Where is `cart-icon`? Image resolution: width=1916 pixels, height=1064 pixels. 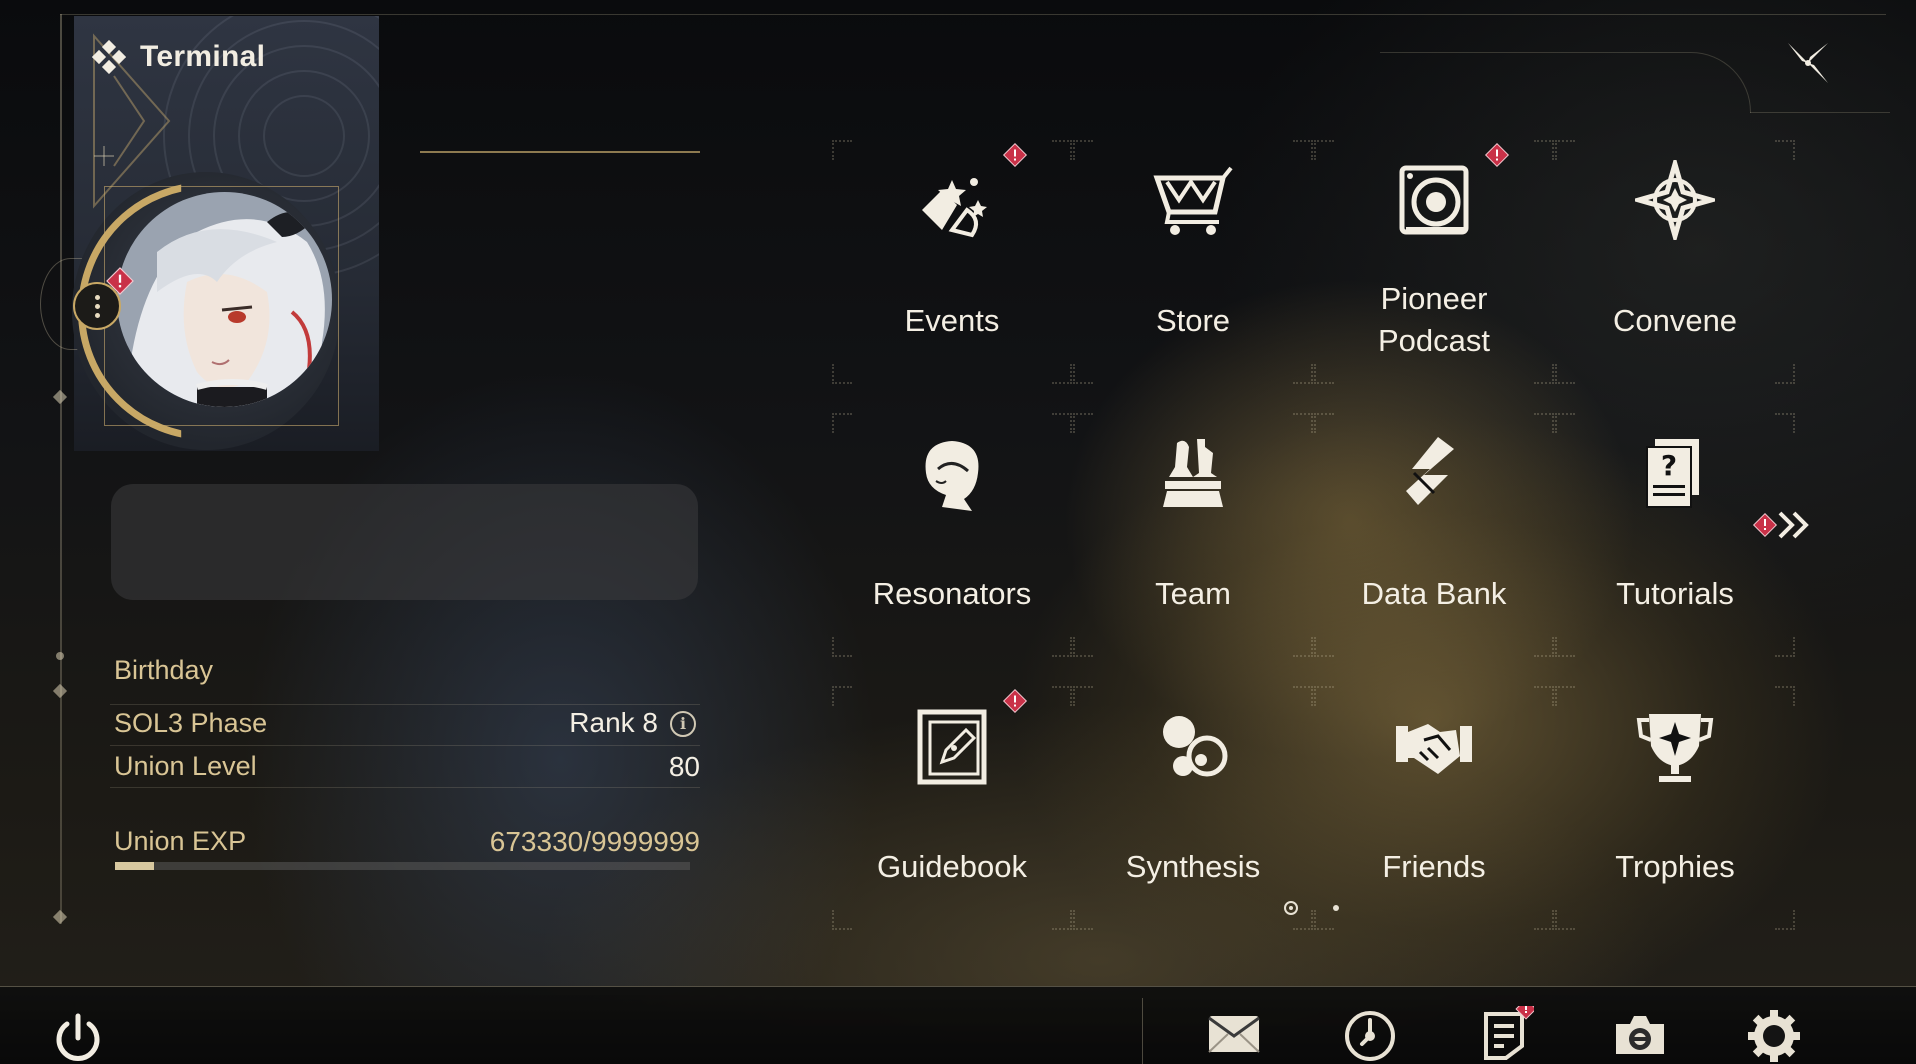
cart-icon is located at coordinates (1193, 200).